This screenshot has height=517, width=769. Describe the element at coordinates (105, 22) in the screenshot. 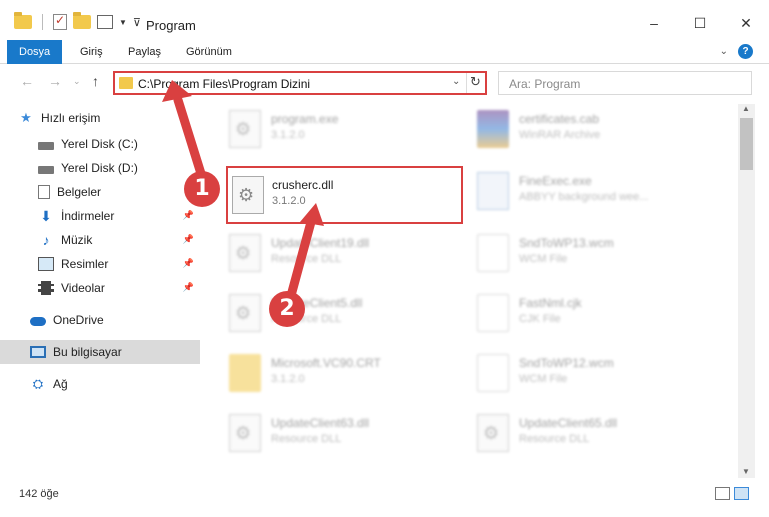

I see `view-props-icon` at that location.